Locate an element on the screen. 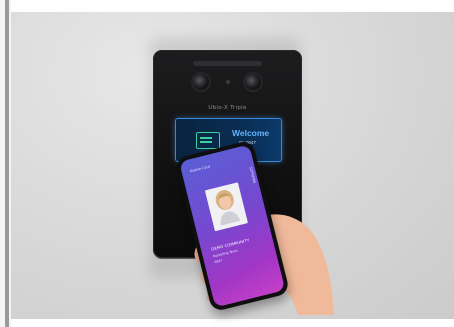  left-border-strip is located at coordinates (5, 163).